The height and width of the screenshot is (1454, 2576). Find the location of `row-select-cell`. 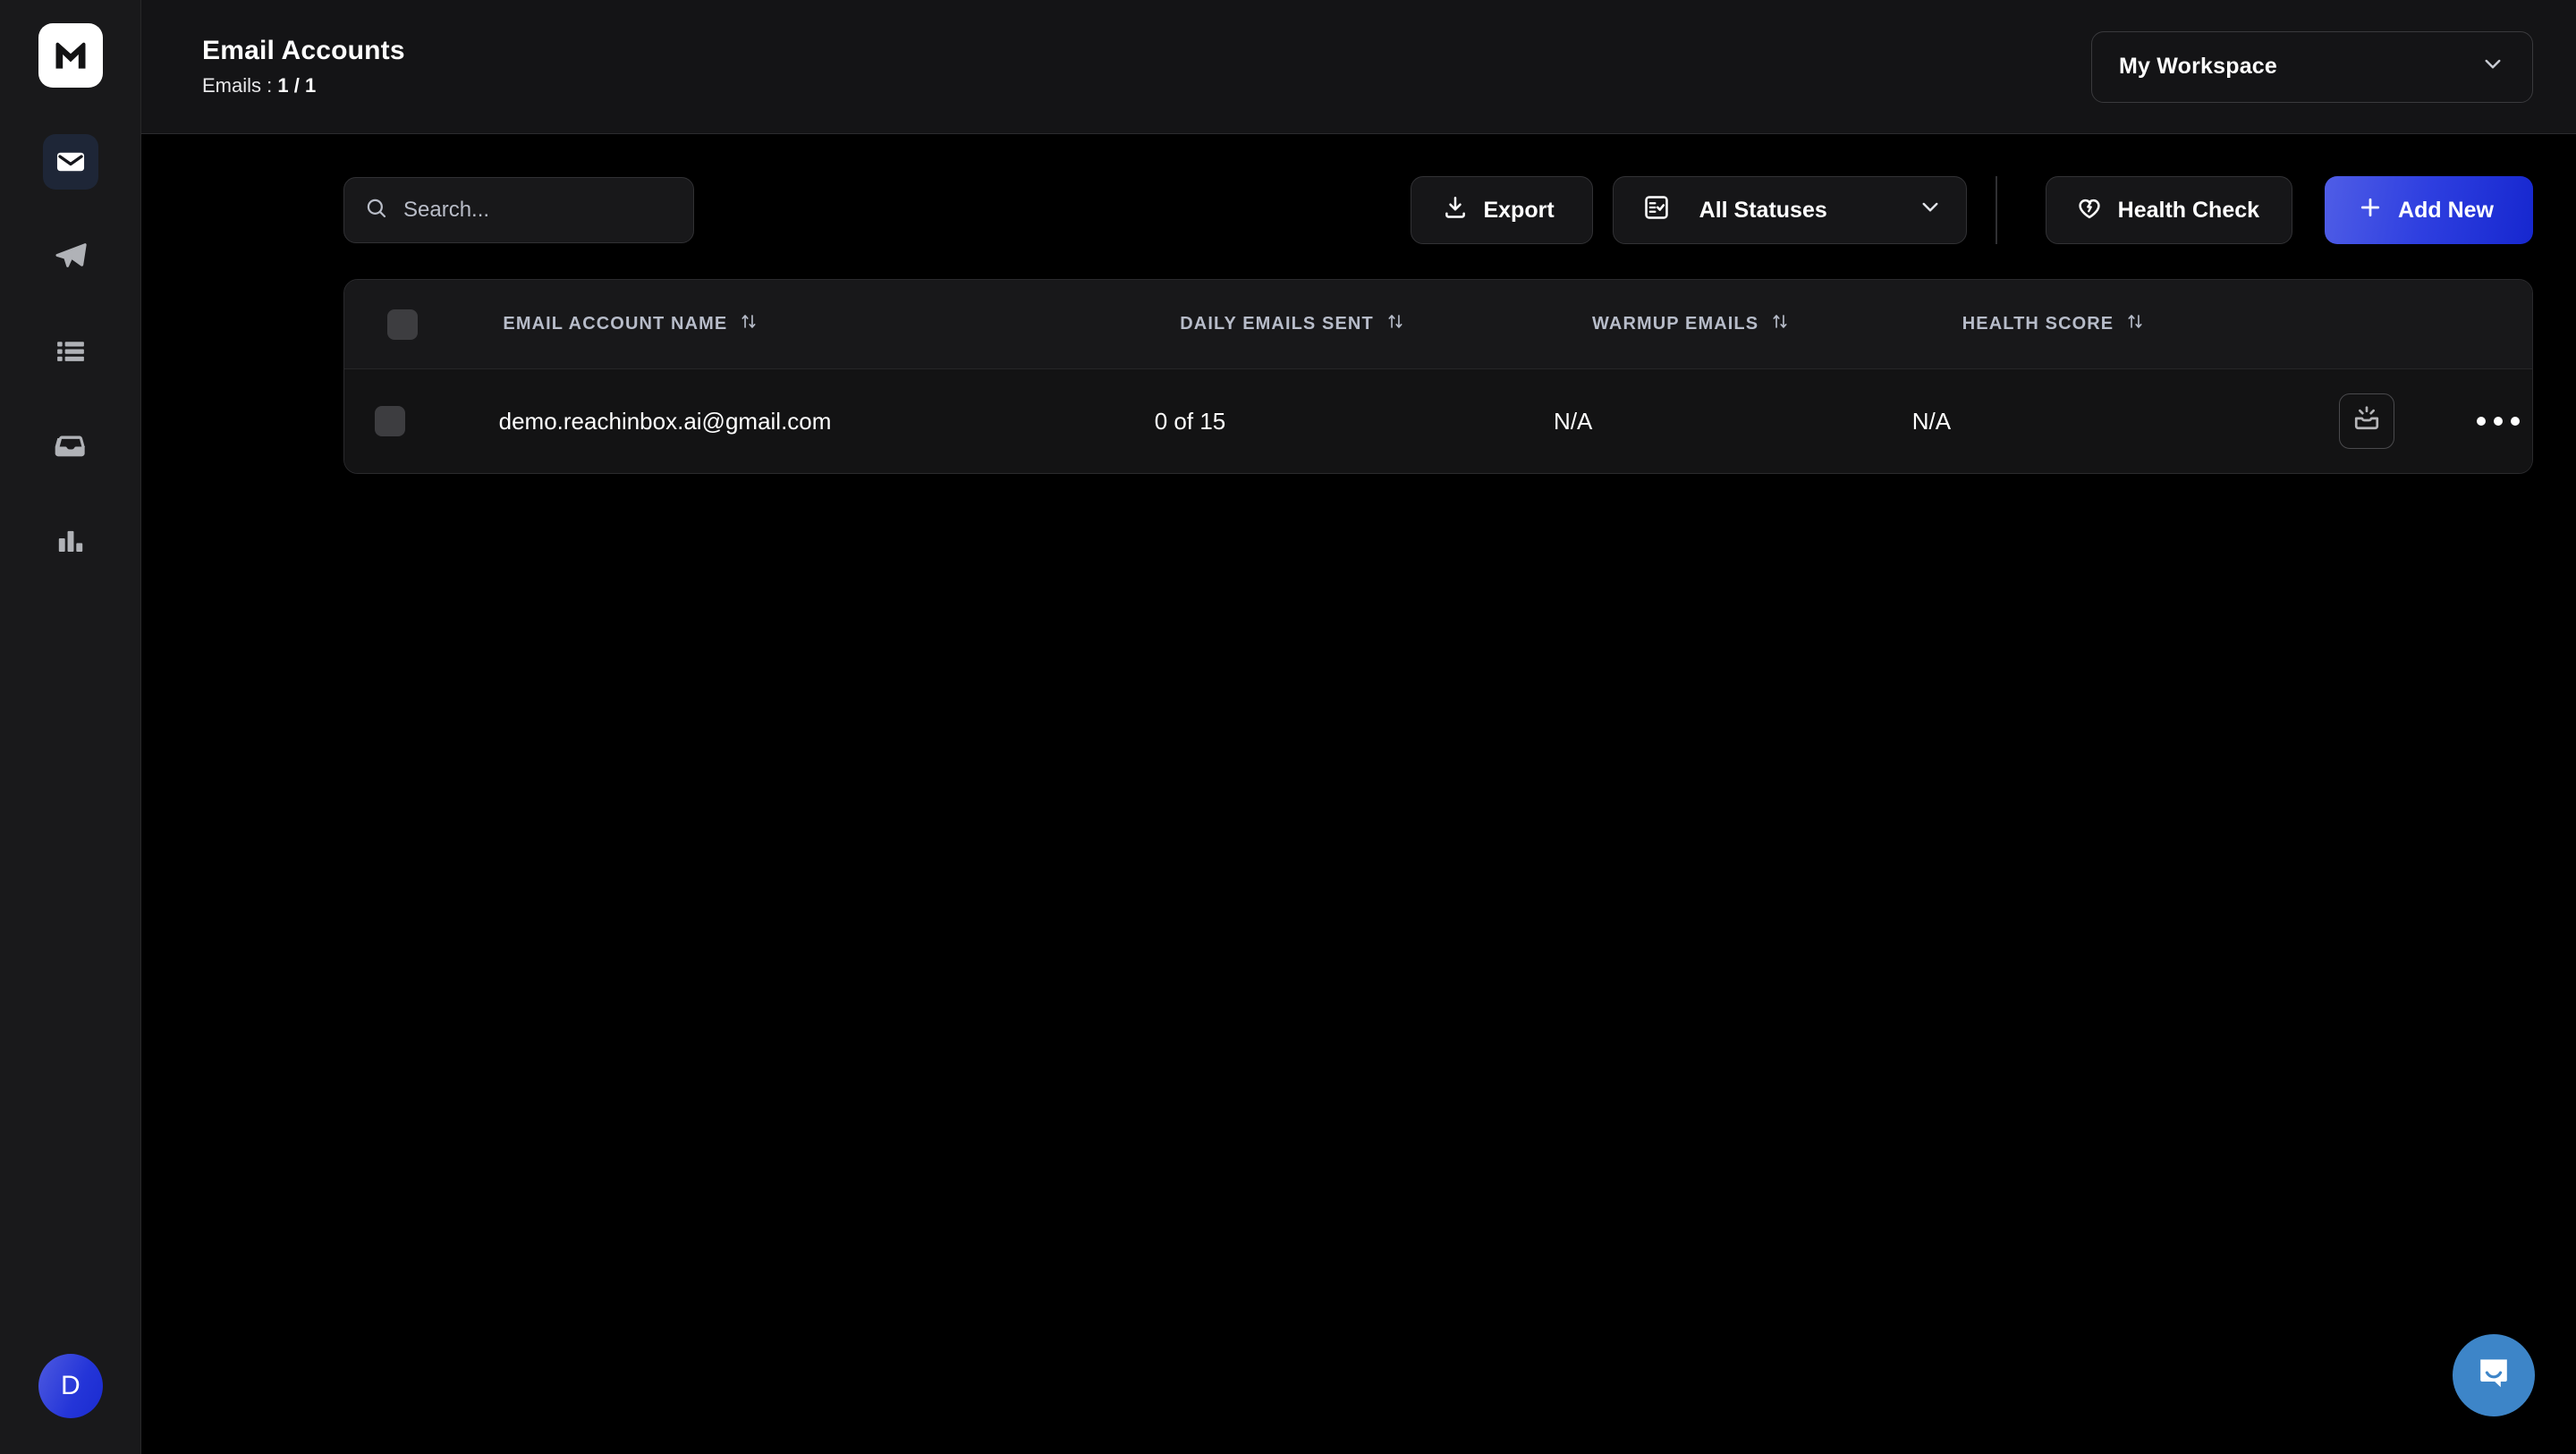

row-select-cell is located at coordinates (437, 421).